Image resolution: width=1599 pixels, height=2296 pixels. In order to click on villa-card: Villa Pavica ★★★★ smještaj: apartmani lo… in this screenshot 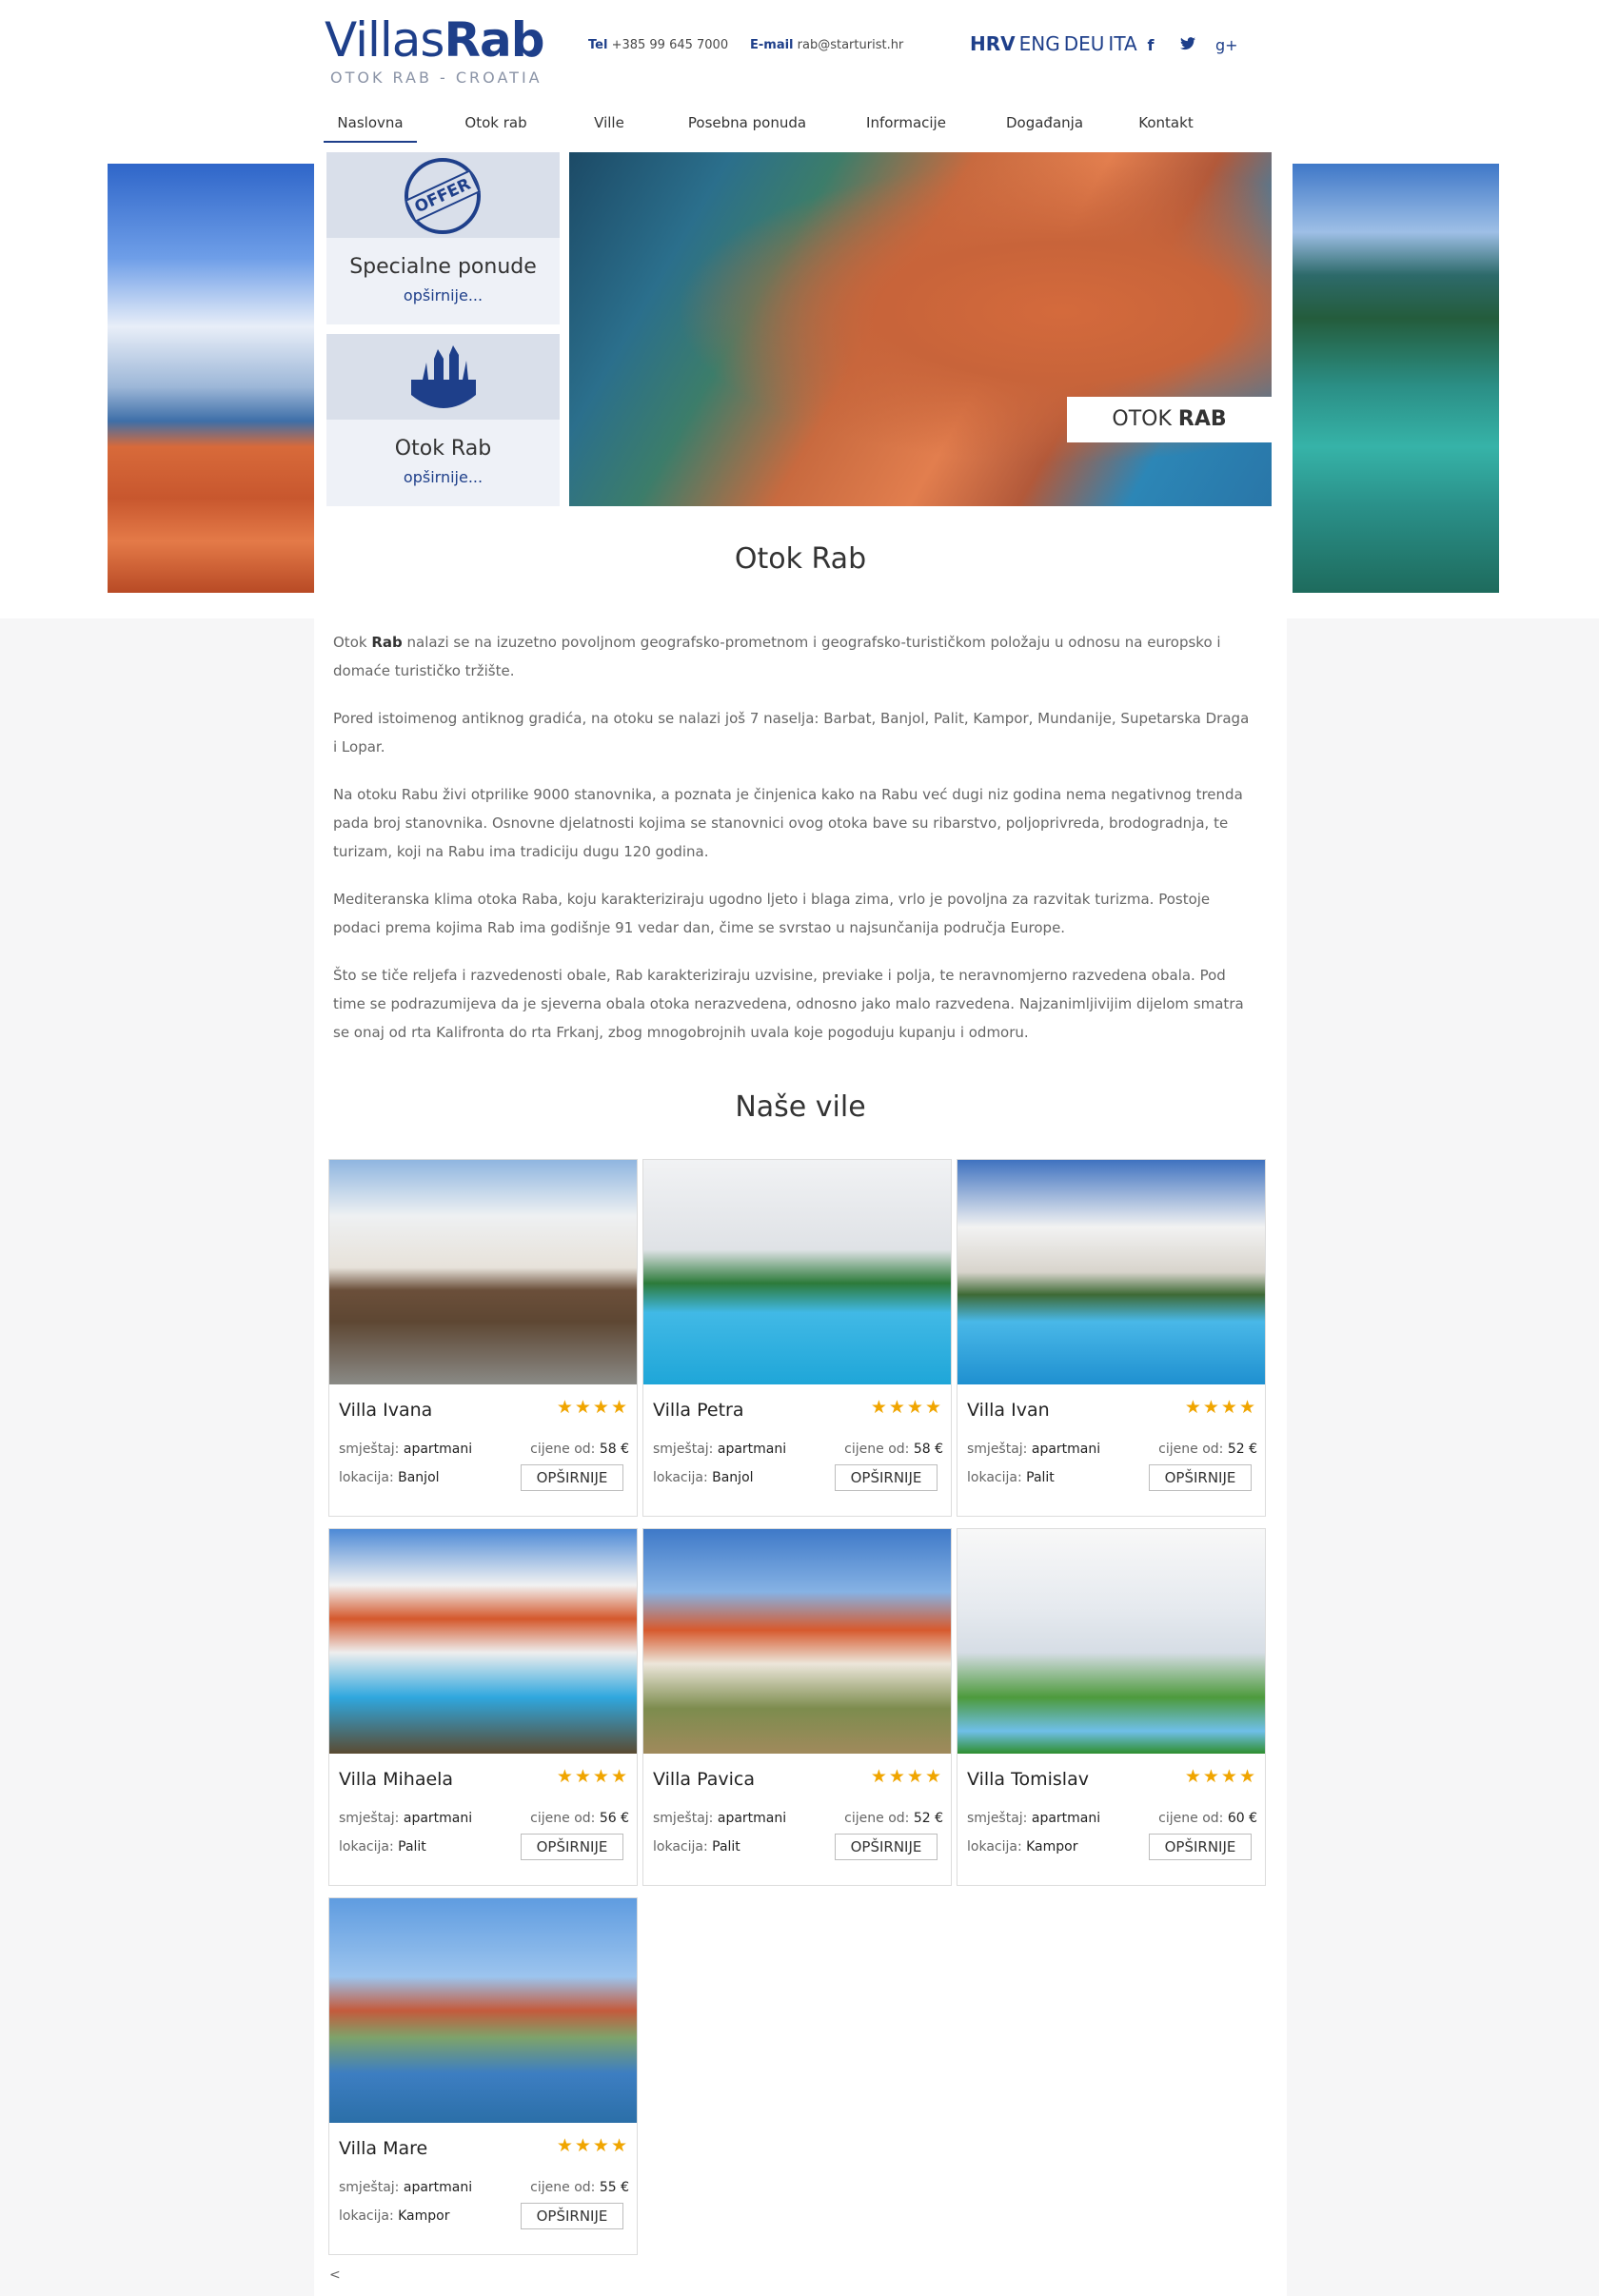, I will do `click(797, 1707)`.